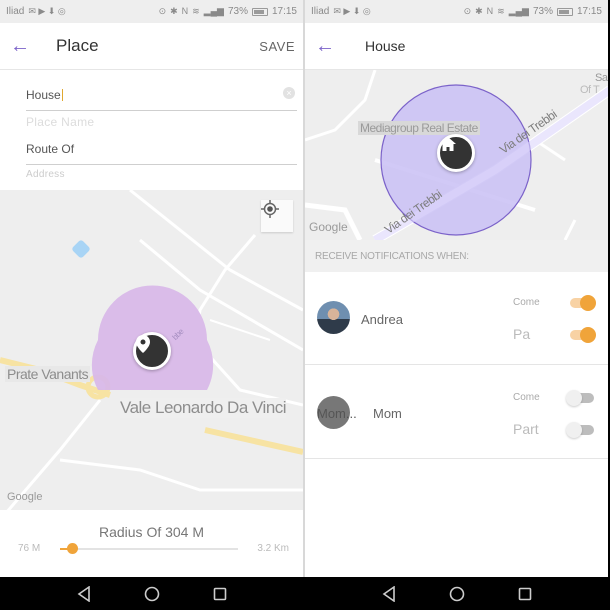 The width and height of the screenshot is (610, 610). I want to click on house-icon, so click(448, 144).